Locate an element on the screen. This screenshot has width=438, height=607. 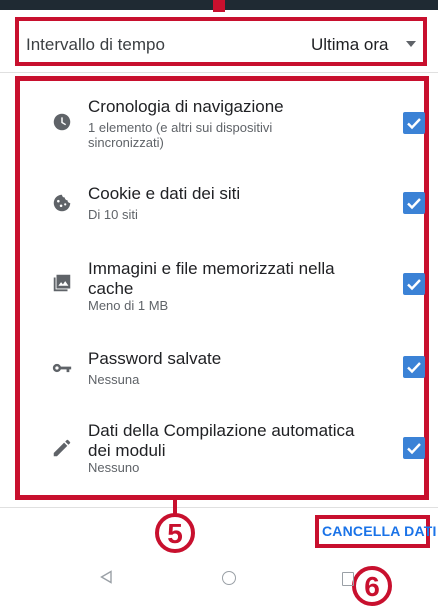
checkbox-passwords is located at coordinates (414, 367).